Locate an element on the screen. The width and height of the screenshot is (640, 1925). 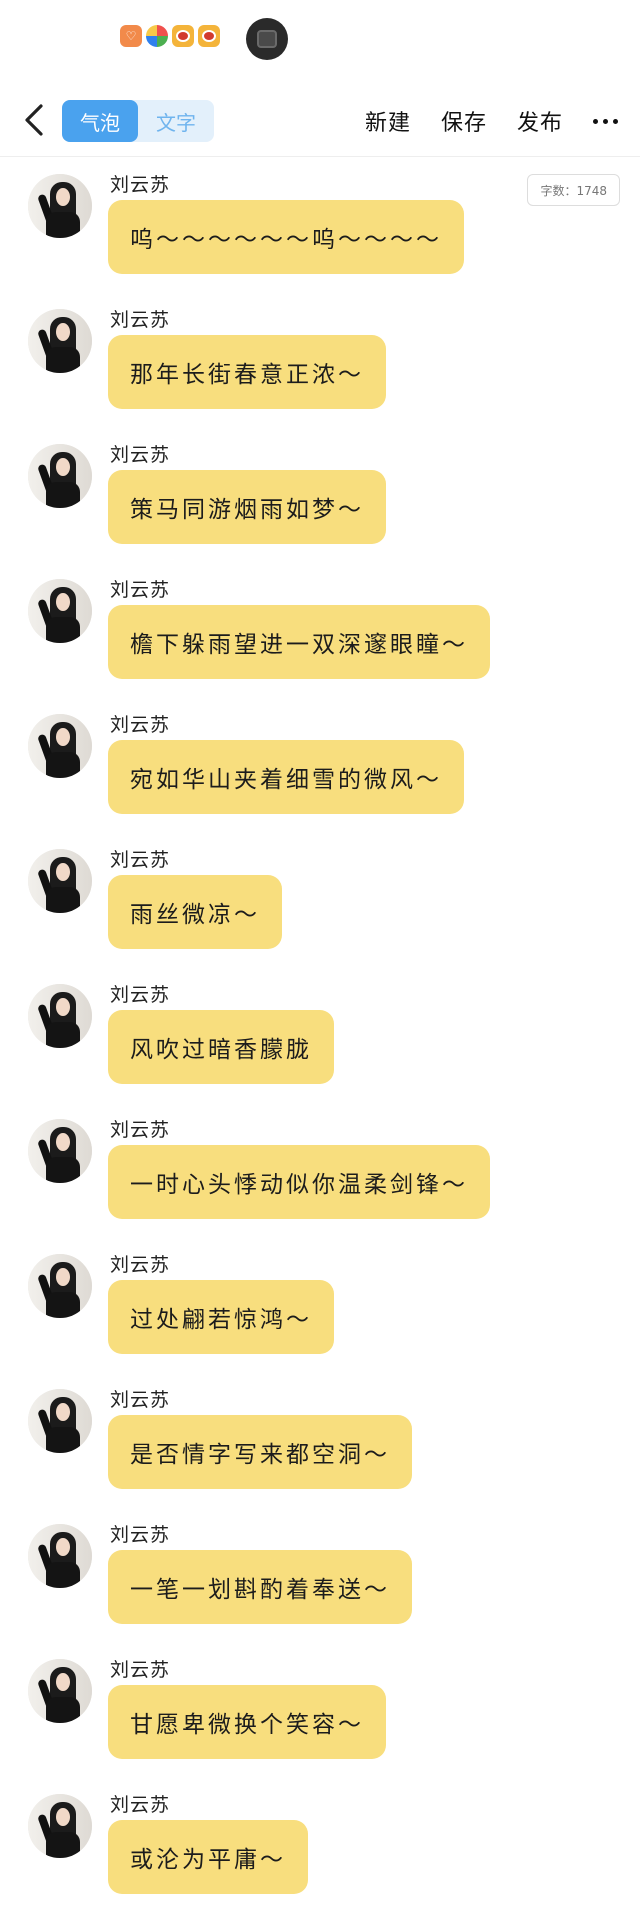
message-row: 刘云苏策马同游烟雨如梦～ is located at coordinates (320, 507).